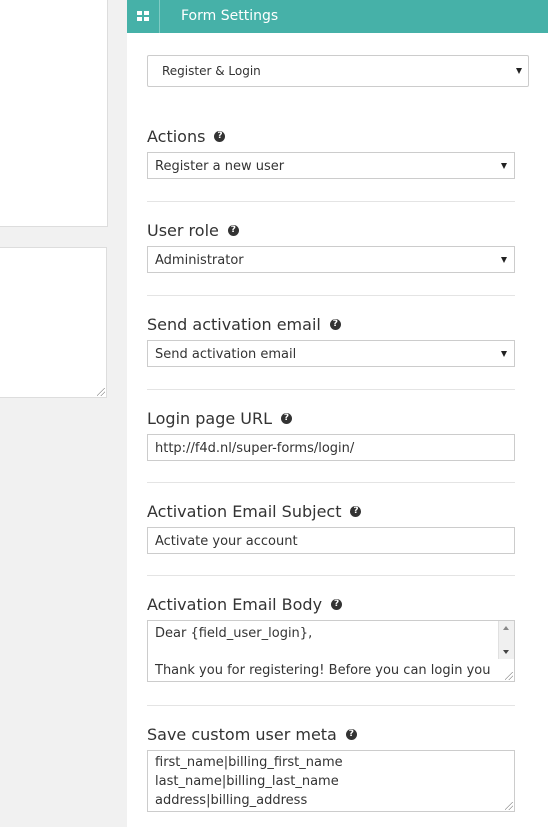 This screenshot has height=827, width=548. I want to click on email-subject-label: Activation Email Subject ?, so click(254, 511).